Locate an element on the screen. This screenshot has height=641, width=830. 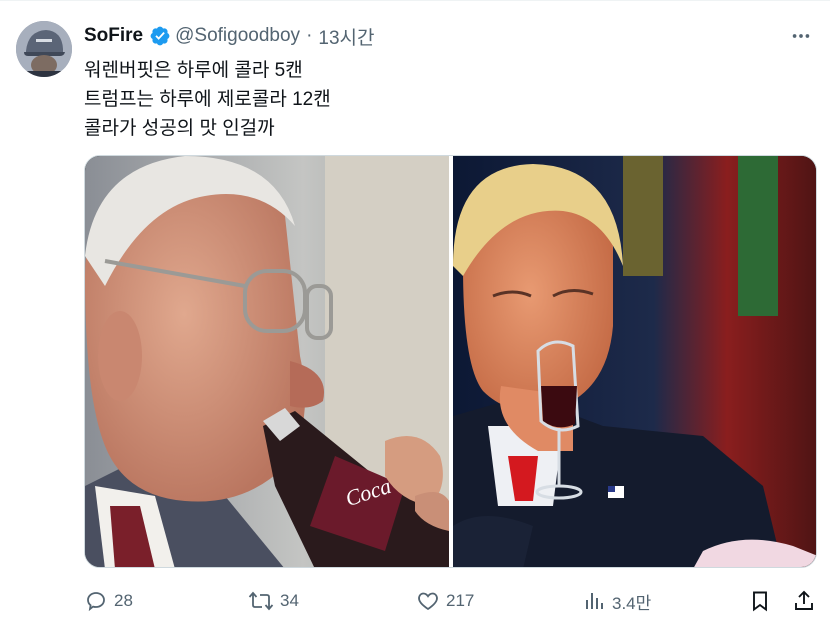
views-button: 3.4만 is located at coordinates (616, 601).